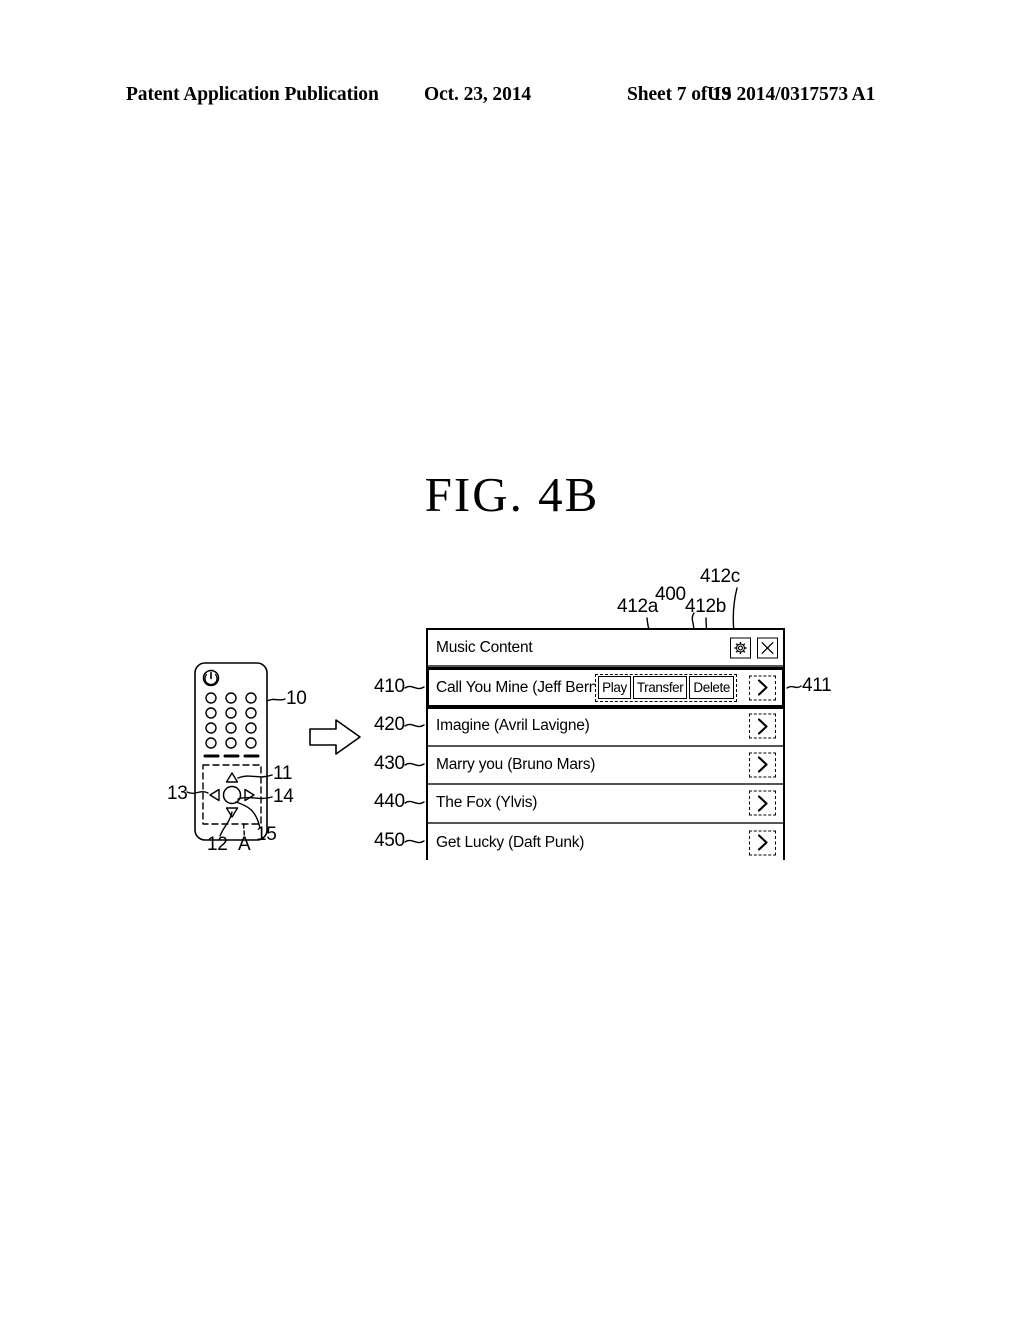 This screenshot has height=1320, width=1024. Describe the element at coordinates (389, 840) in the screenshot. I see `ref-label-450: 450` at that location.